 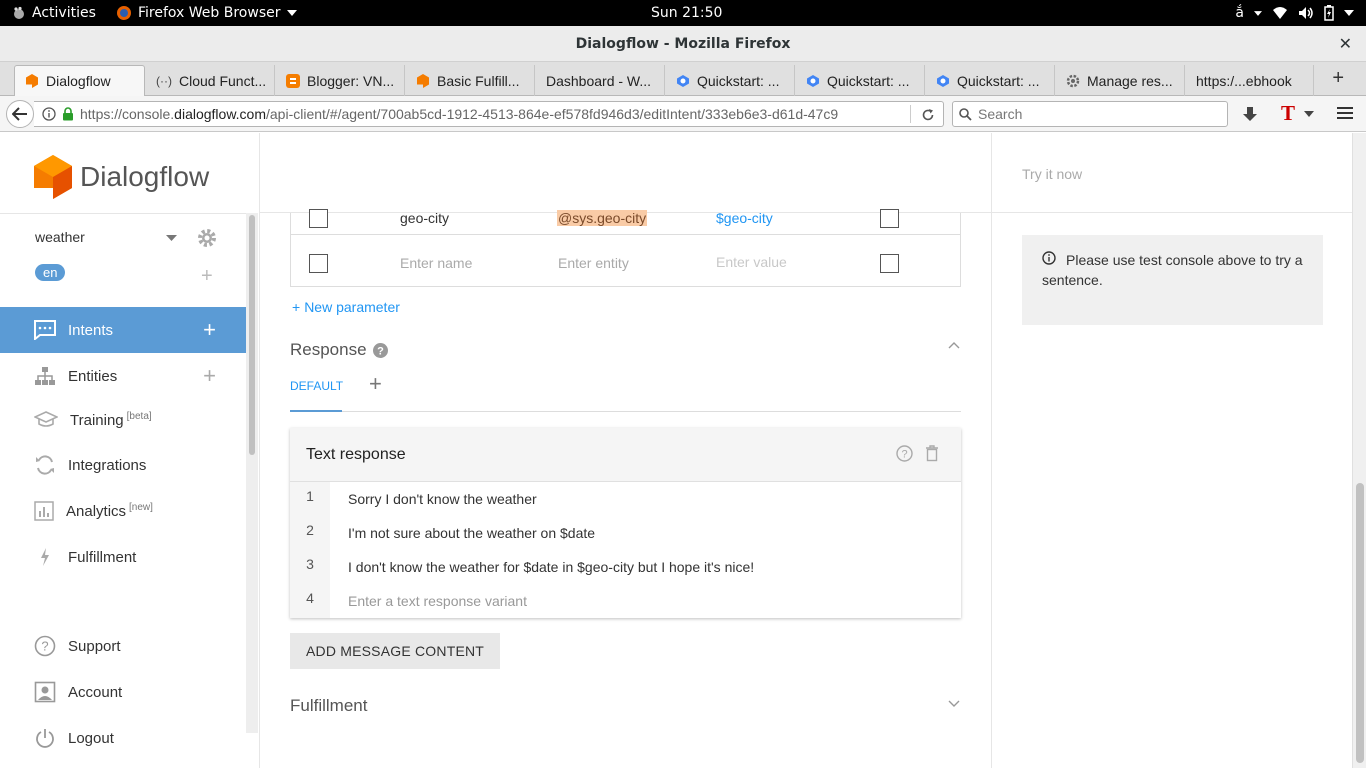 What do you see at coordinates (1359, 450) in the screenshot?
I see `page-scrollbar` at bounding box center [1359, 450].